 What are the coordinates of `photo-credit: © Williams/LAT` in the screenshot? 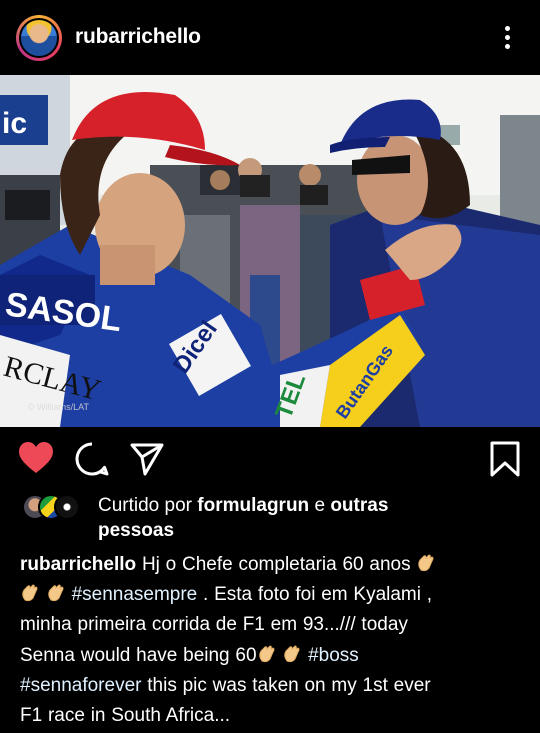 It's located at (58, 407).